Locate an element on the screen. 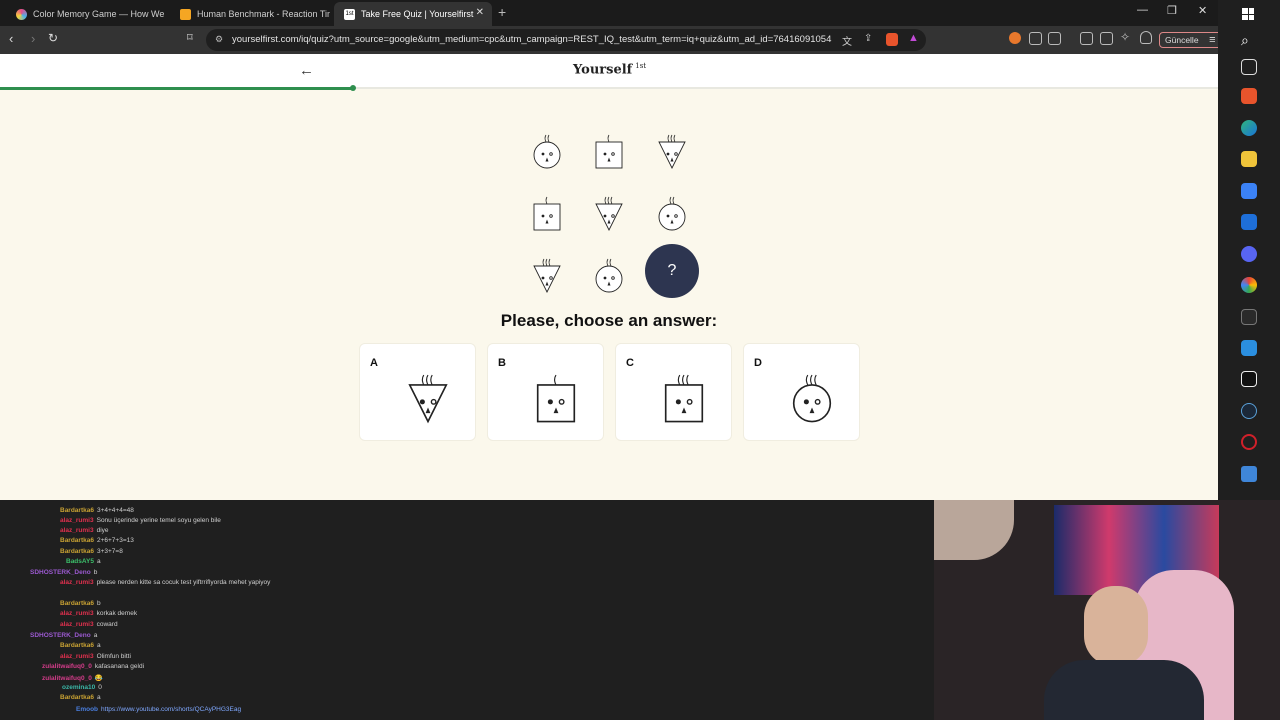  chrome-app-icon is located at coordinates (1249, 285).